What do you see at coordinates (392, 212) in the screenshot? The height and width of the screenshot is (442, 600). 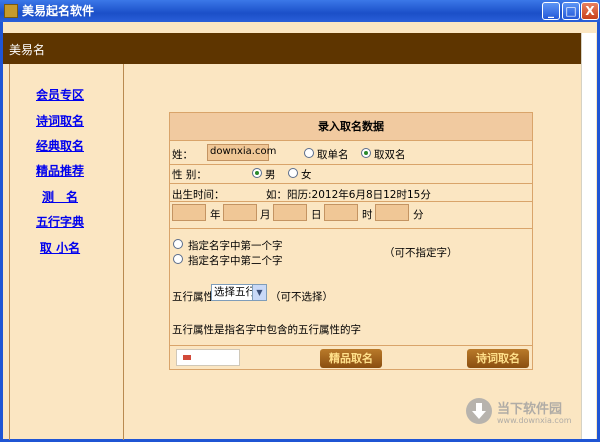 I see `minute-input` at bounding box center [392, 212].